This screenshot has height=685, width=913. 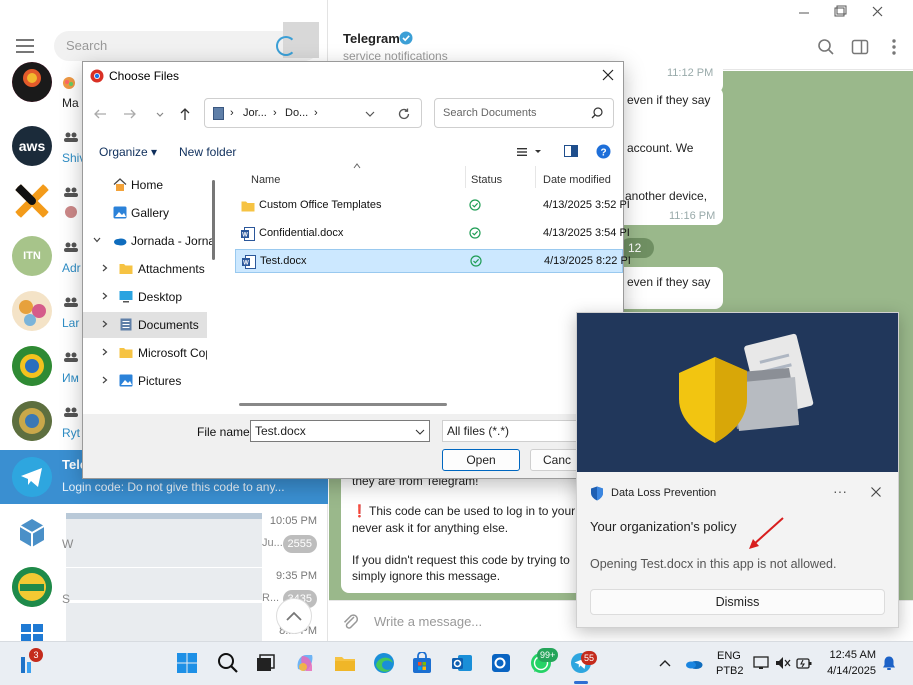 I want to click on show-hidden-icons-chevron-up-icon, so click(x=665, y=663).